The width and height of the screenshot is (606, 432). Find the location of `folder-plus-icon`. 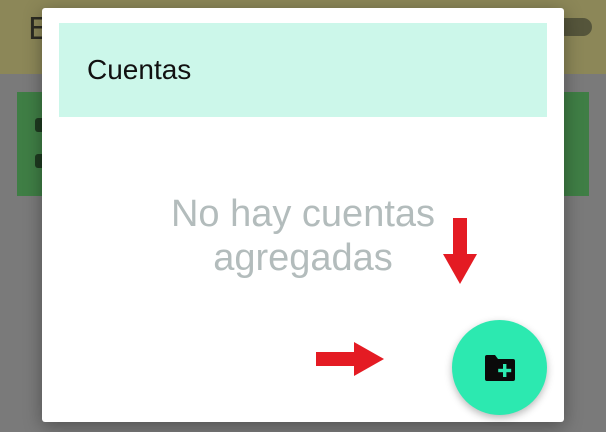

folder-plus-icon is located at coordinates (500, 368).